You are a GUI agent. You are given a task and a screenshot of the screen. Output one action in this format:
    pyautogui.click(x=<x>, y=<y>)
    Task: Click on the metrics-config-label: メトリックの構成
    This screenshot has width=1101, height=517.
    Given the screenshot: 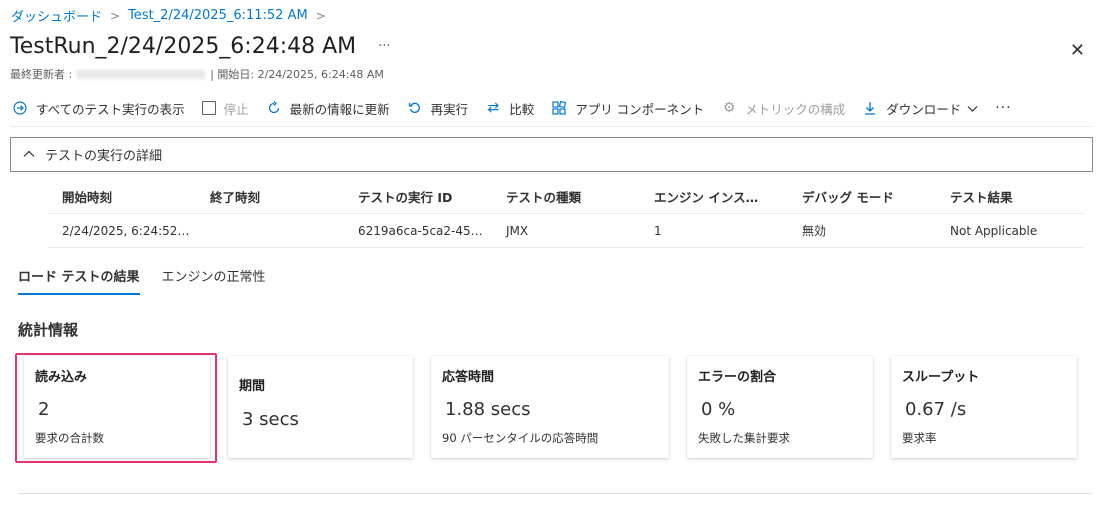 What is the action you would take?
    pyautogui.click(x=795, y=109)
    